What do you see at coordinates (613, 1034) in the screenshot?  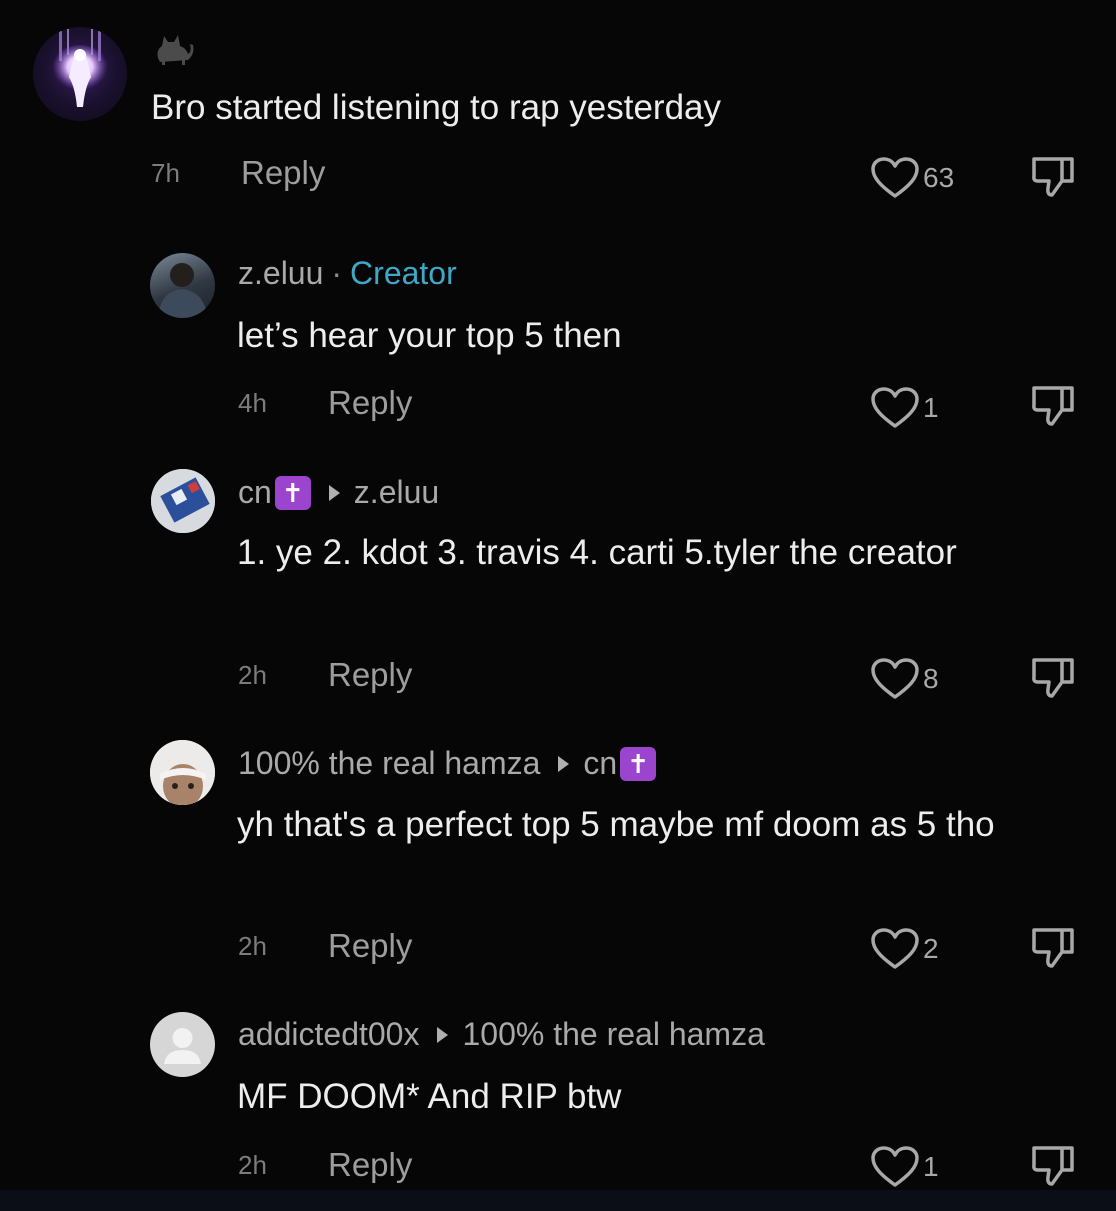 I see `reply-to-username: 100% the real hamza` at bounding box center [613, 1034].